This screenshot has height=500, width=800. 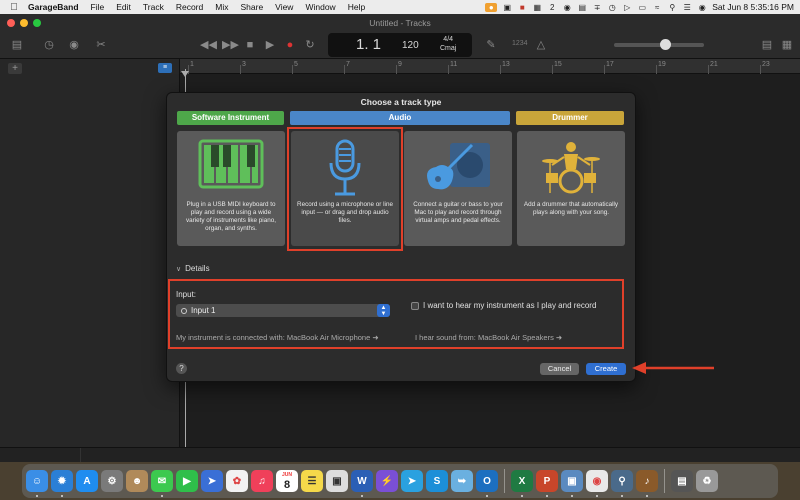 I want to click on library-icon: ▤, so click(x=17, y=45).